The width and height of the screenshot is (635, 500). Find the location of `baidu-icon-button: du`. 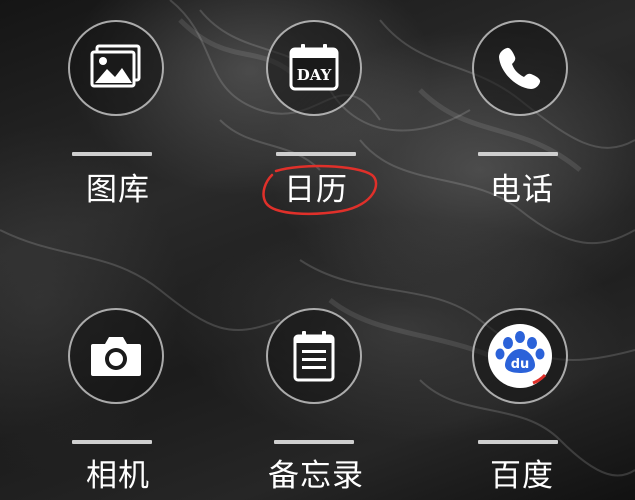

baidu-icon-button: du is located at coordinates (520, 356).